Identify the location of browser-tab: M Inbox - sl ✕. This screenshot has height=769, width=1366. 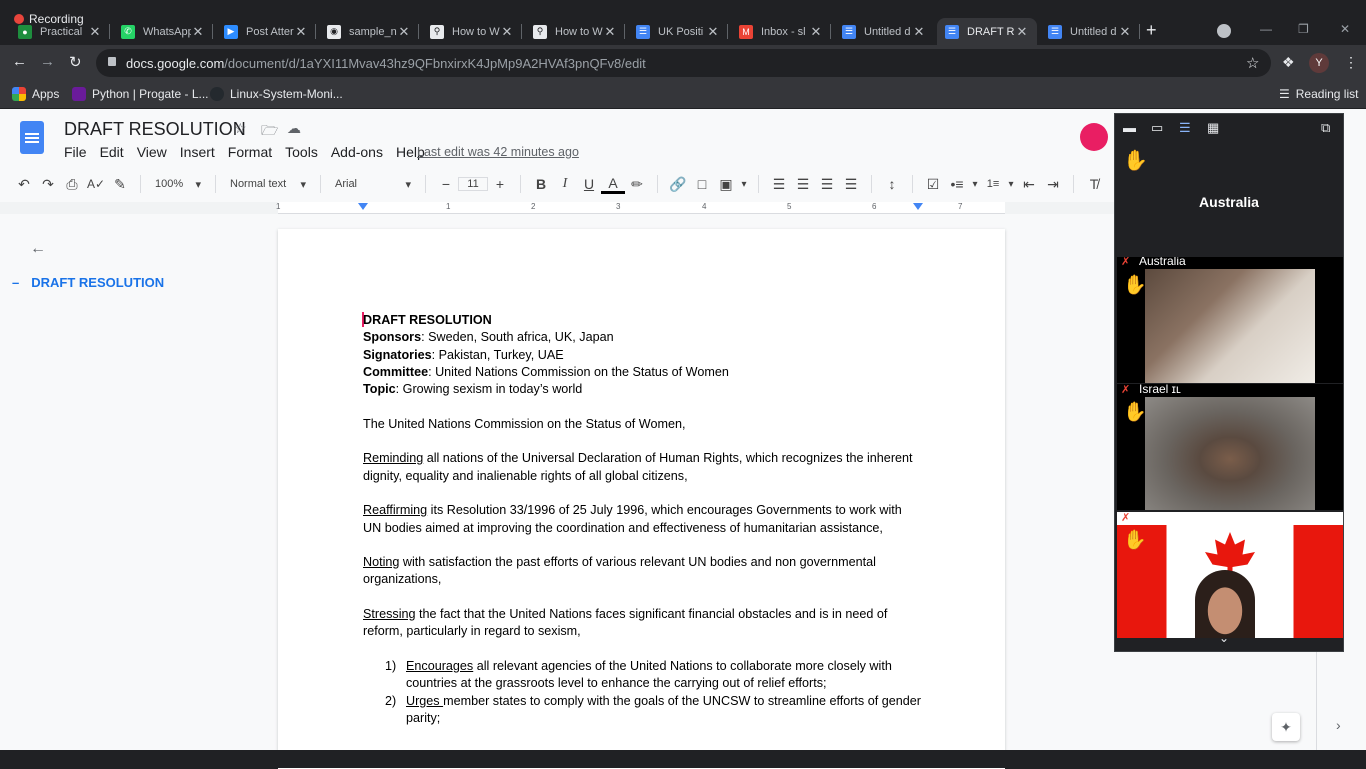
(781, 31).